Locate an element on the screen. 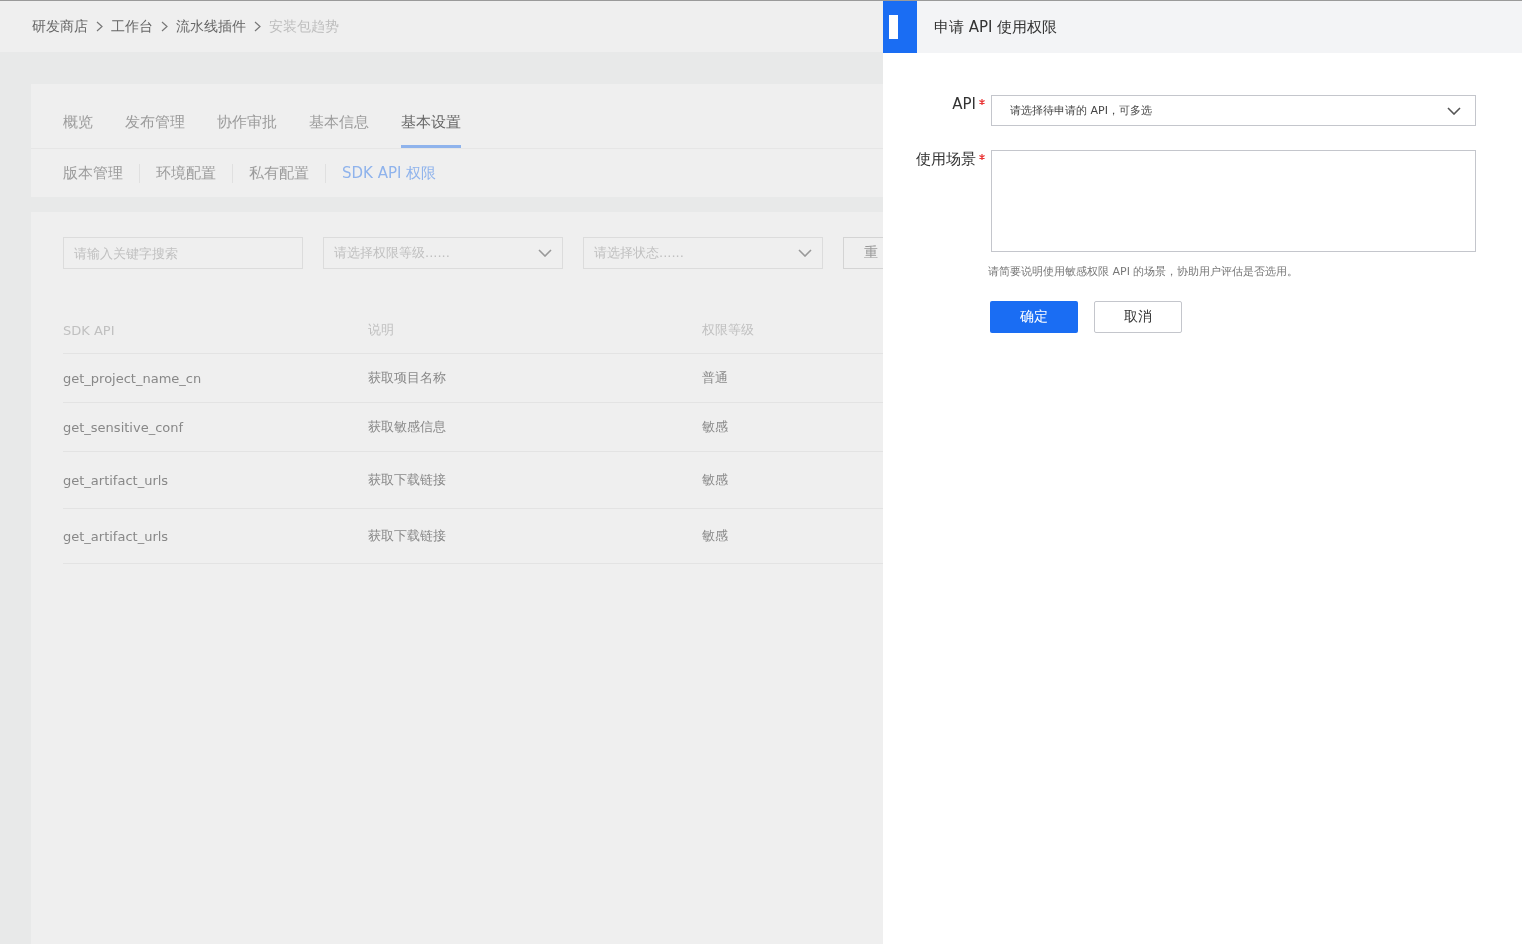 This screenshot has height=944, width=1522. tab: 基本信息 is located at coordinates (339, 130).